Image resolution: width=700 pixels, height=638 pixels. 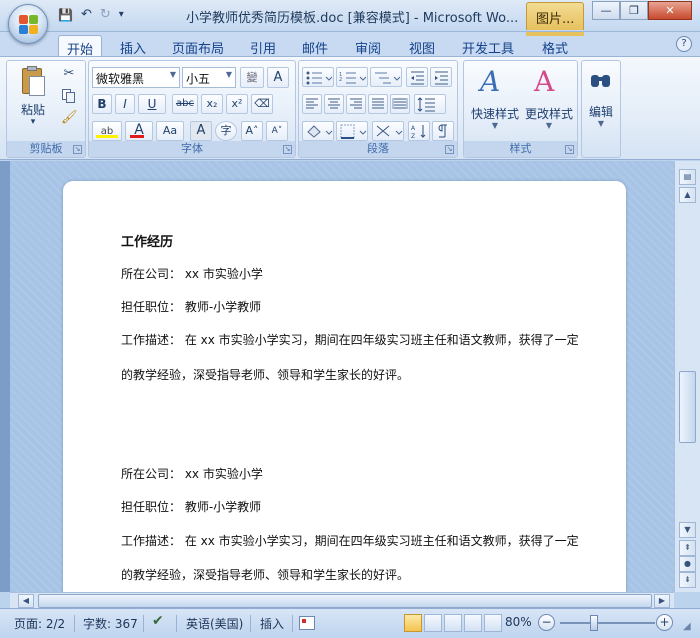 What do you see at coordinates (318, 131) in the screenshot?
I see `shading-button` at bounding box center [318, 131].